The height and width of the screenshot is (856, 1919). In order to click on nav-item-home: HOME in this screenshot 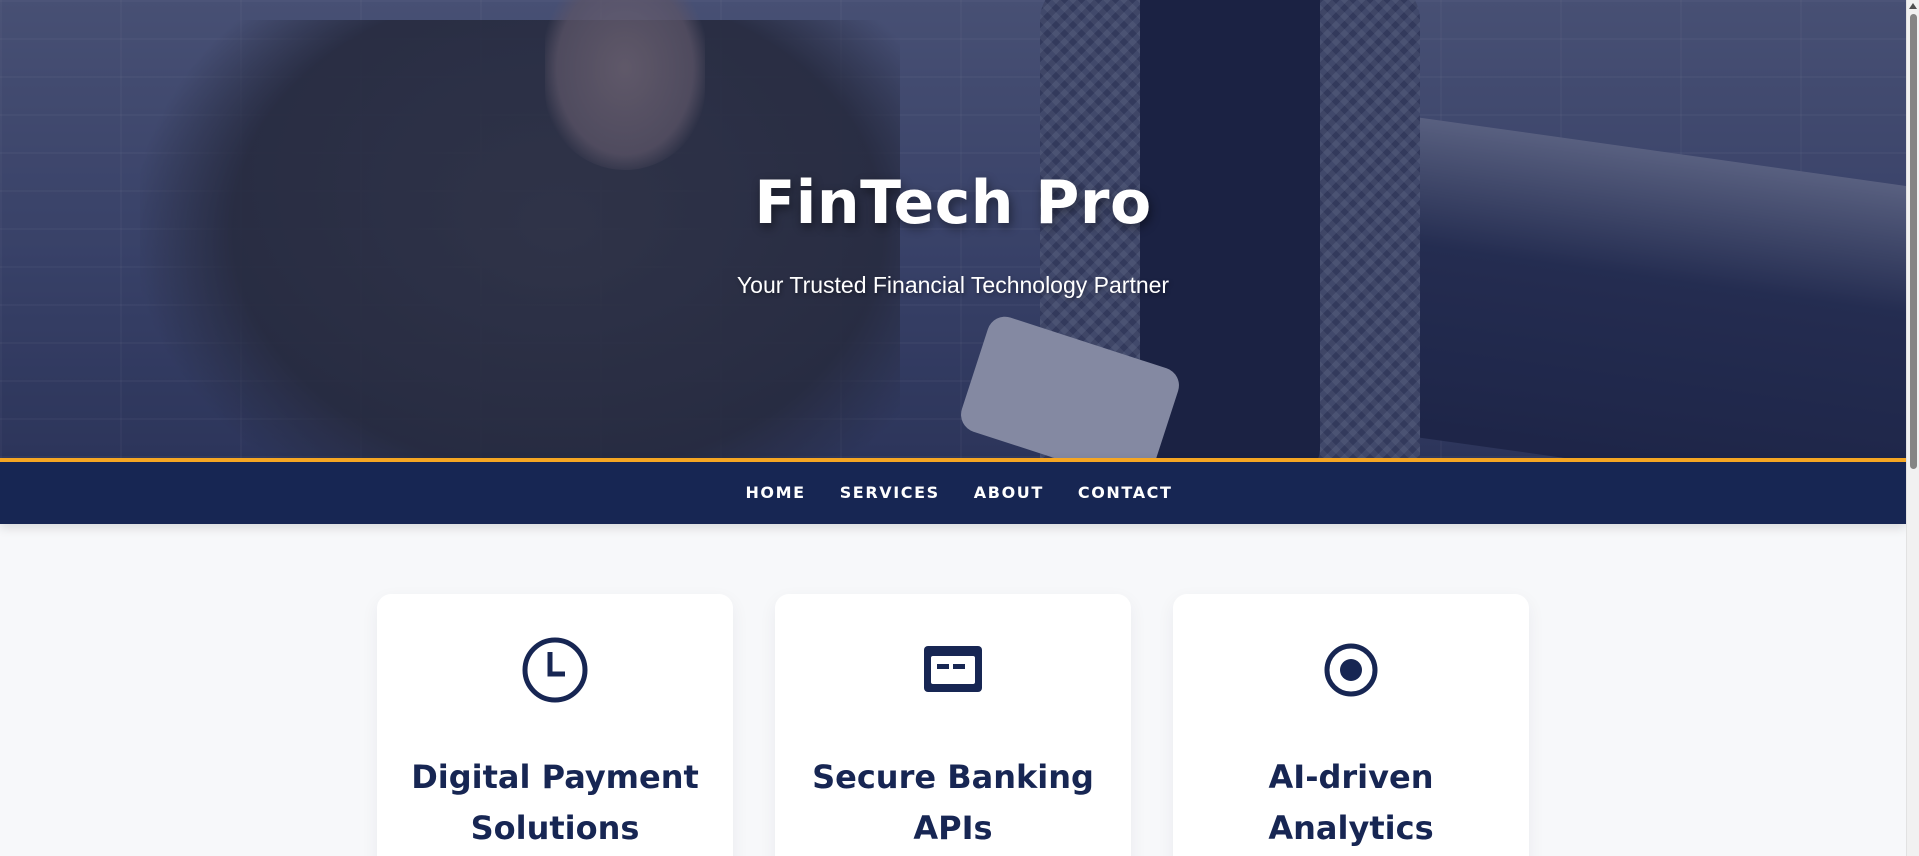, I will do `click(775, 493)`.